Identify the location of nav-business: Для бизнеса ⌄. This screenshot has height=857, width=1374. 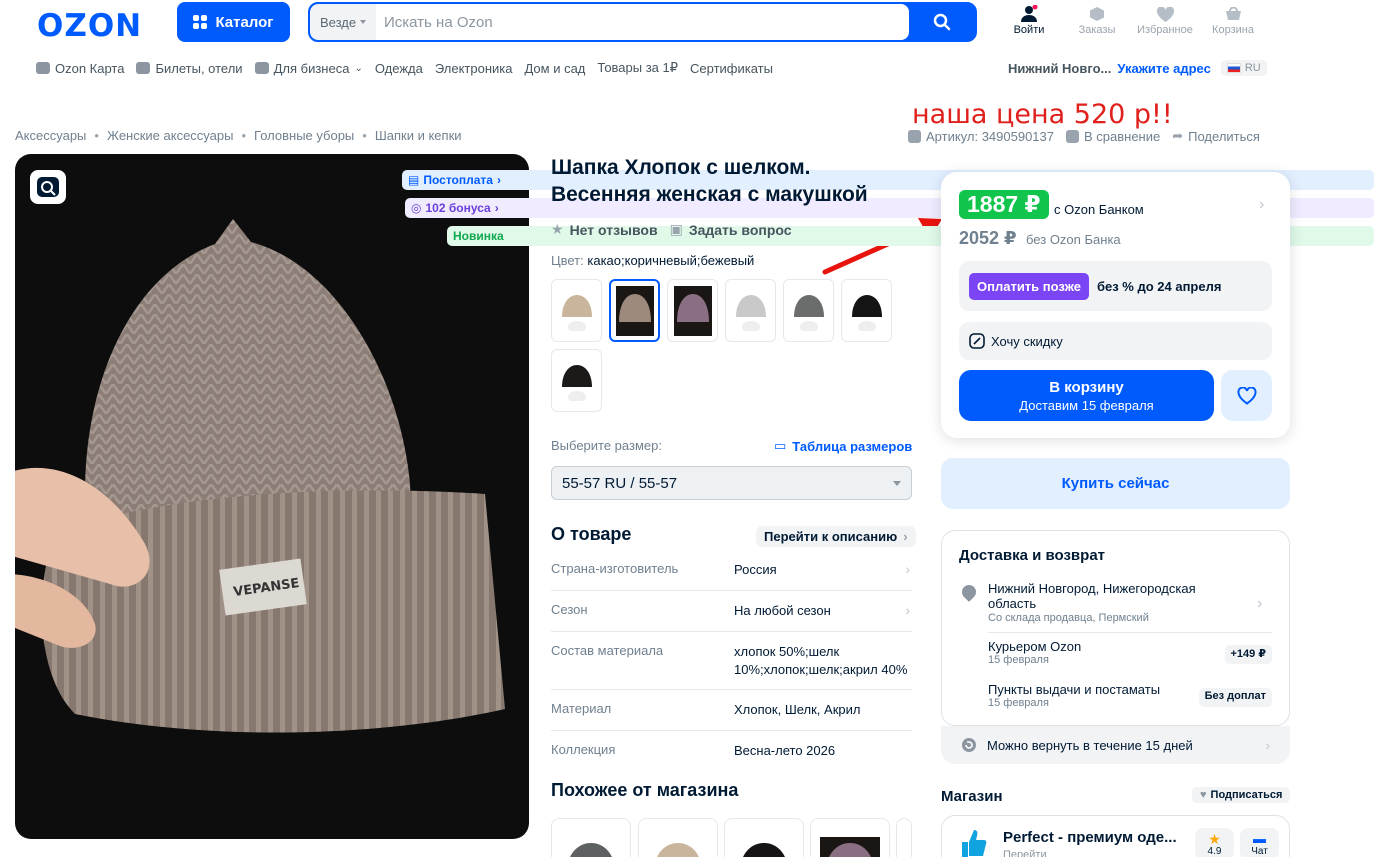
(308, 68).